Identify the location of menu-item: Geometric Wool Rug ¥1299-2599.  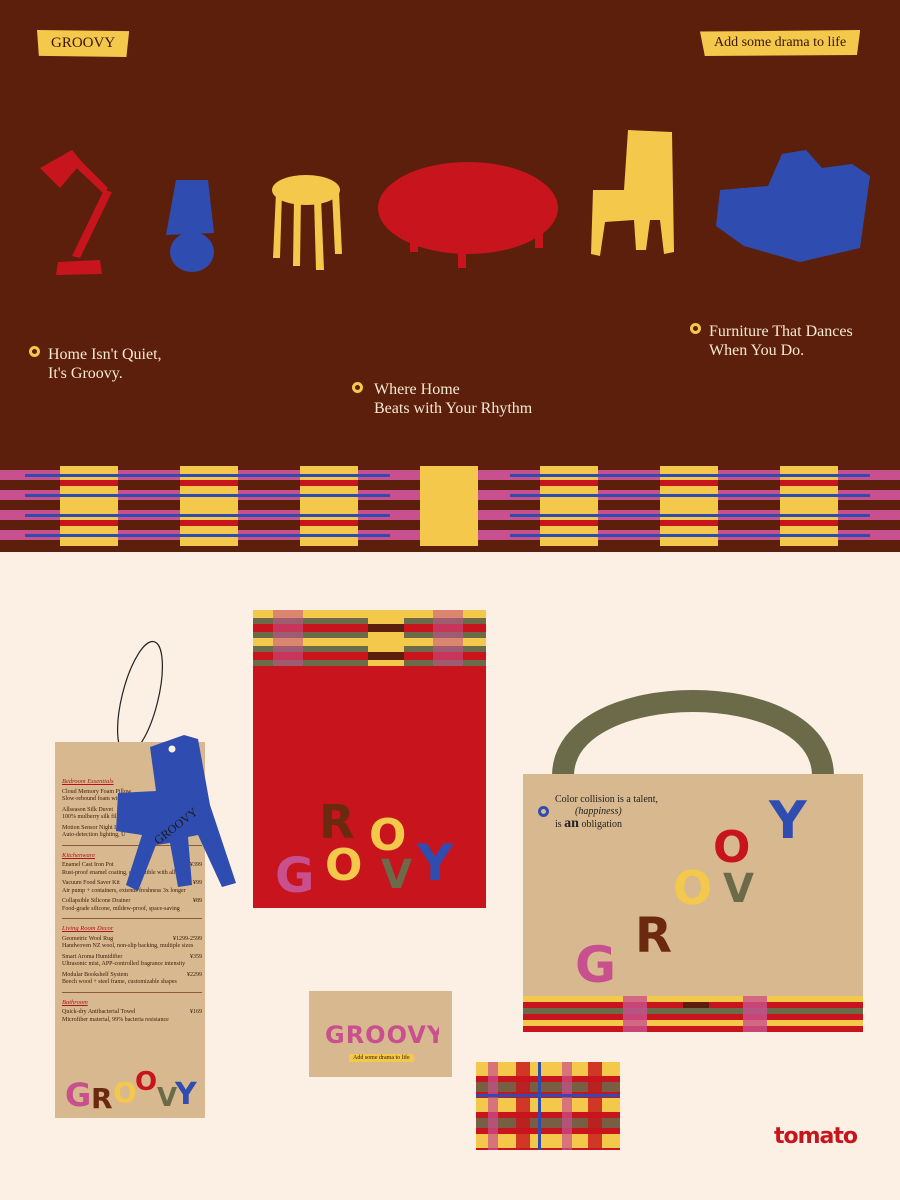
(132, 938).